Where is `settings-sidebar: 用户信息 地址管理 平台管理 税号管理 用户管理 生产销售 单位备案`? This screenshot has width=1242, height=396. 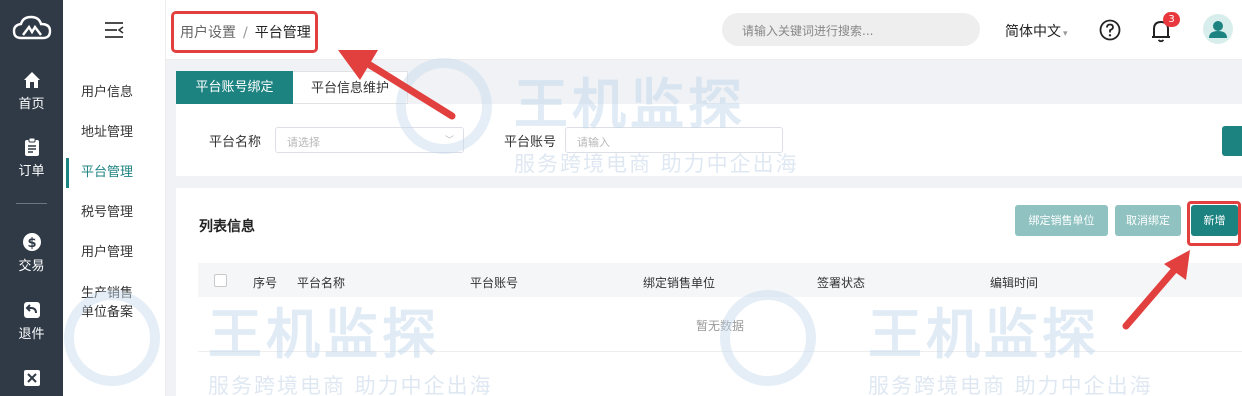
settings-sidebar: 用户信息 地址管理 平台管理 税号管理 用户管理 生产销售 单位备案 is located at coordinates (114, 198).